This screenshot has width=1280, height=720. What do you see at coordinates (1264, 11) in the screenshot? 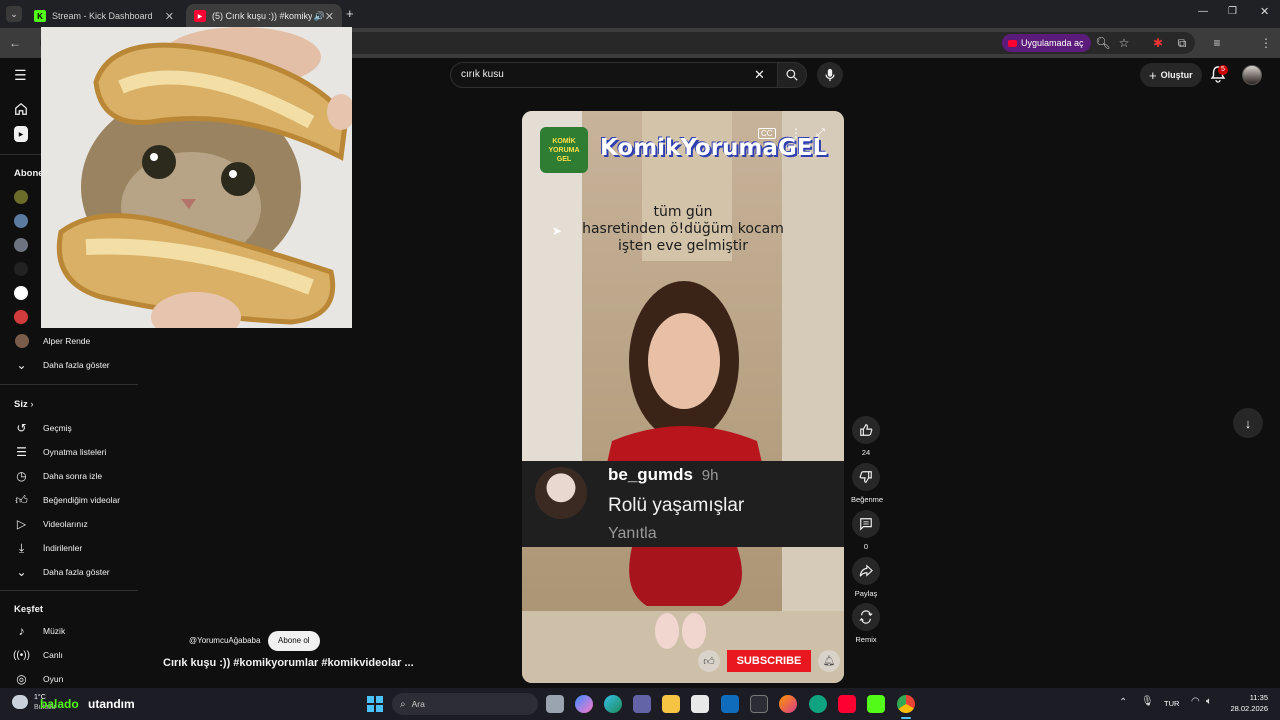
I see `close-window-icon: ✕` at bounding box center [1264, 11].